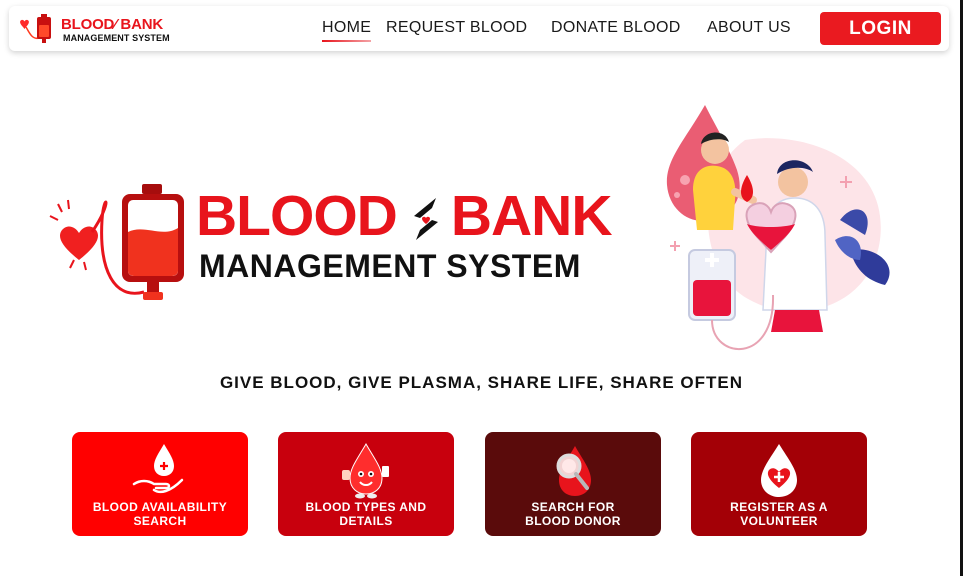 The height and width of the screenshot is (576, 963). What do you see at coordinates (426, 219) in the screenshot?
I see `hands-heart-icon` at bounding box center [426, 219].